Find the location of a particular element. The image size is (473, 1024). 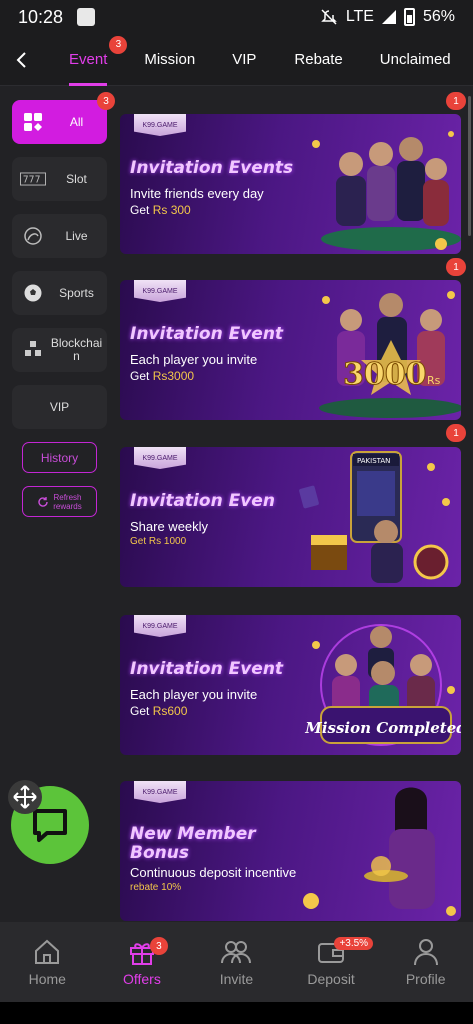

tab-mission: Mission is located at coordinates (169, 60).